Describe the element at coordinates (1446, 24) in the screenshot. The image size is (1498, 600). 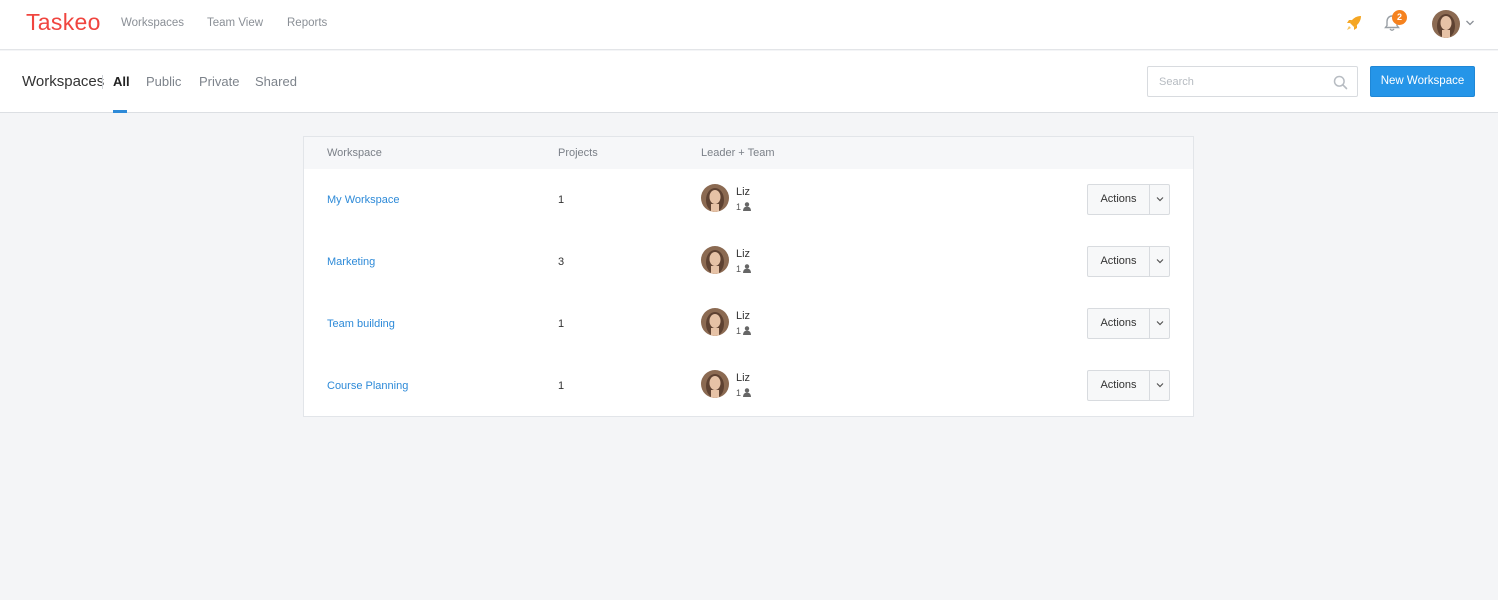
I see `user-avatar` at that location.